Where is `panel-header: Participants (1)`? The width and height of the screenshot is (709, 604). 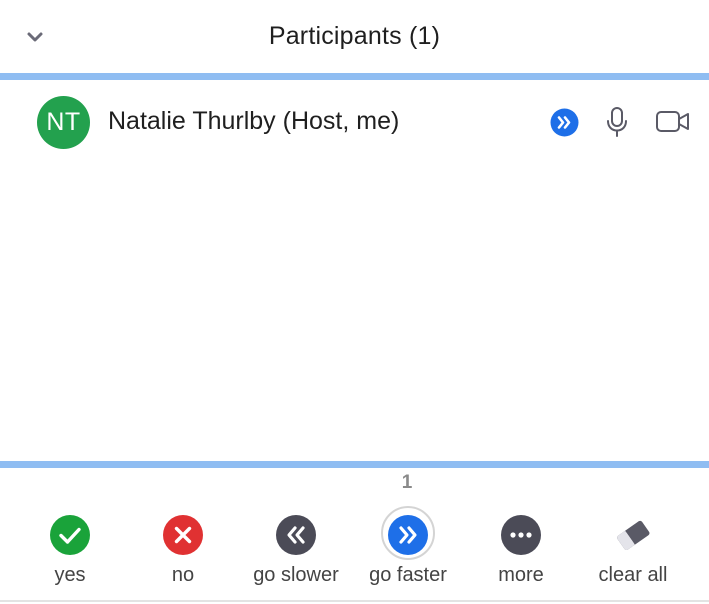 panel-header: Participants (1) is located at coordinates (354, 37).